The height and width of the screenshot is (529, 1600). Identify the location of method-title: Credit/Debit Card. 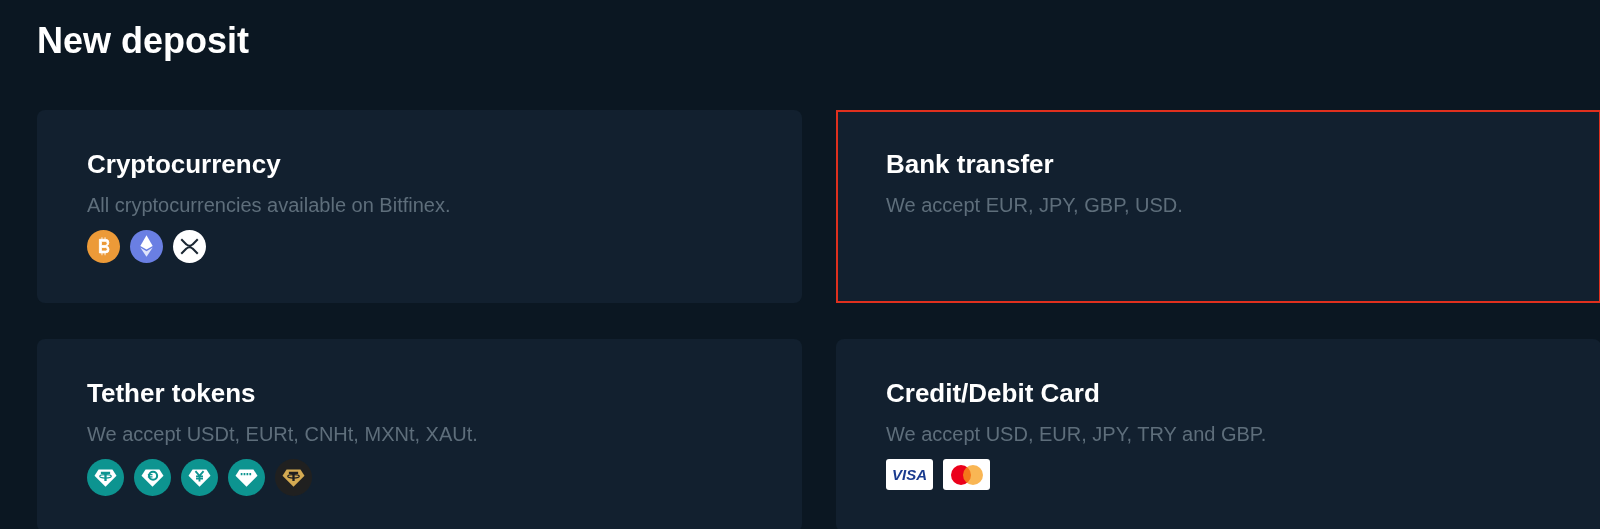
(993, 393).